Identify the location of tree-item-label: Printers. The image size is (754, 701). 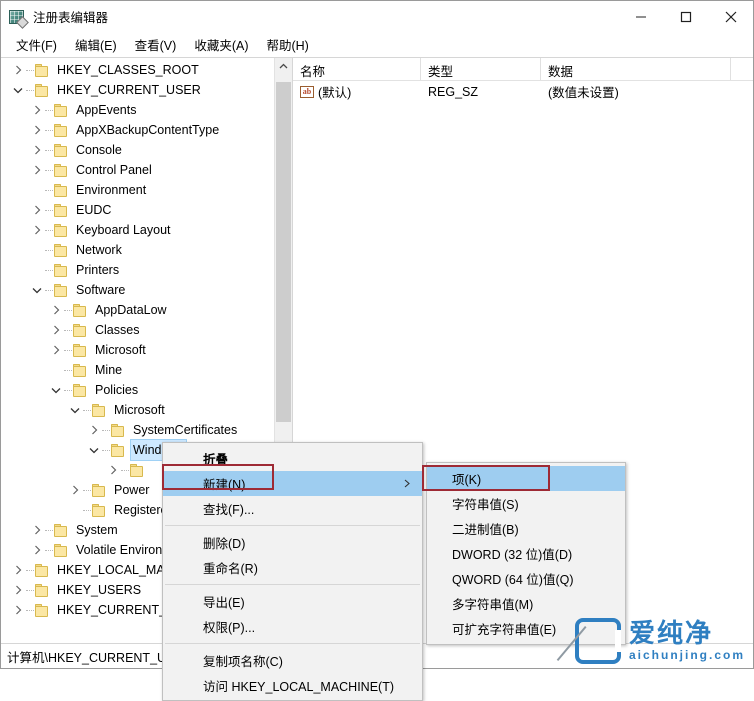
(98, 270).